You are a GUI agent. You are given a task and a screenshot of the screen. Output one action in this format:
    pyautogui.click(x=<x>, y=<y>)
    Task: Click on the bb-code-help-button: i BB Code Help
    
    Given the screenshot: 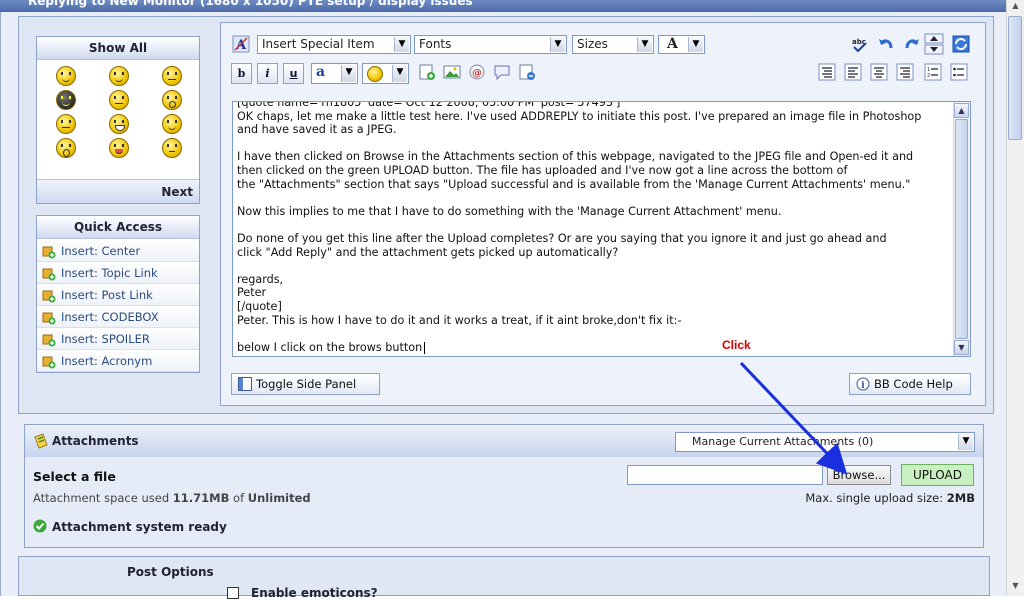 What is the action you would take?
    pyautogui.click(x=910, y=384)
    